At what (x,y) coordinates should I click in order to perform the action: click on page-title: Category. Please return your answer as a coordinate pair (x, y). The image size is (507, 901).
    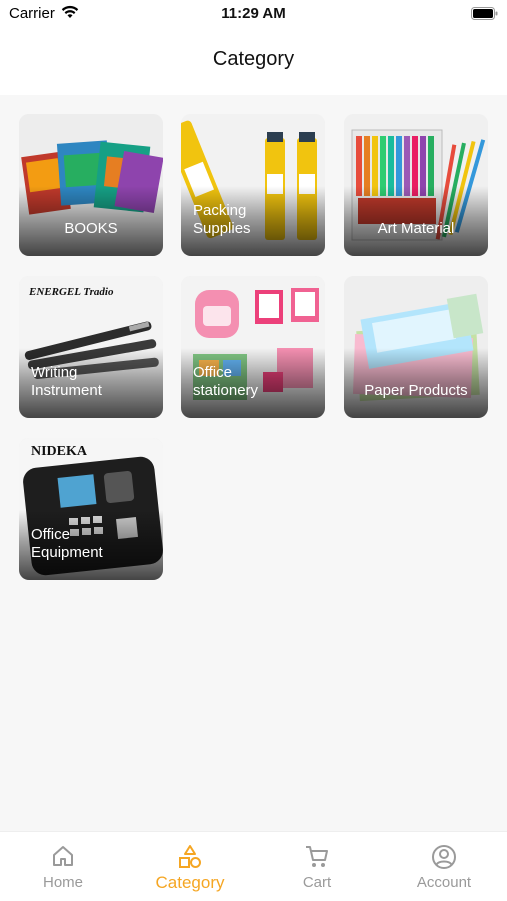
    Looking at the image, I should click on (253, 59).